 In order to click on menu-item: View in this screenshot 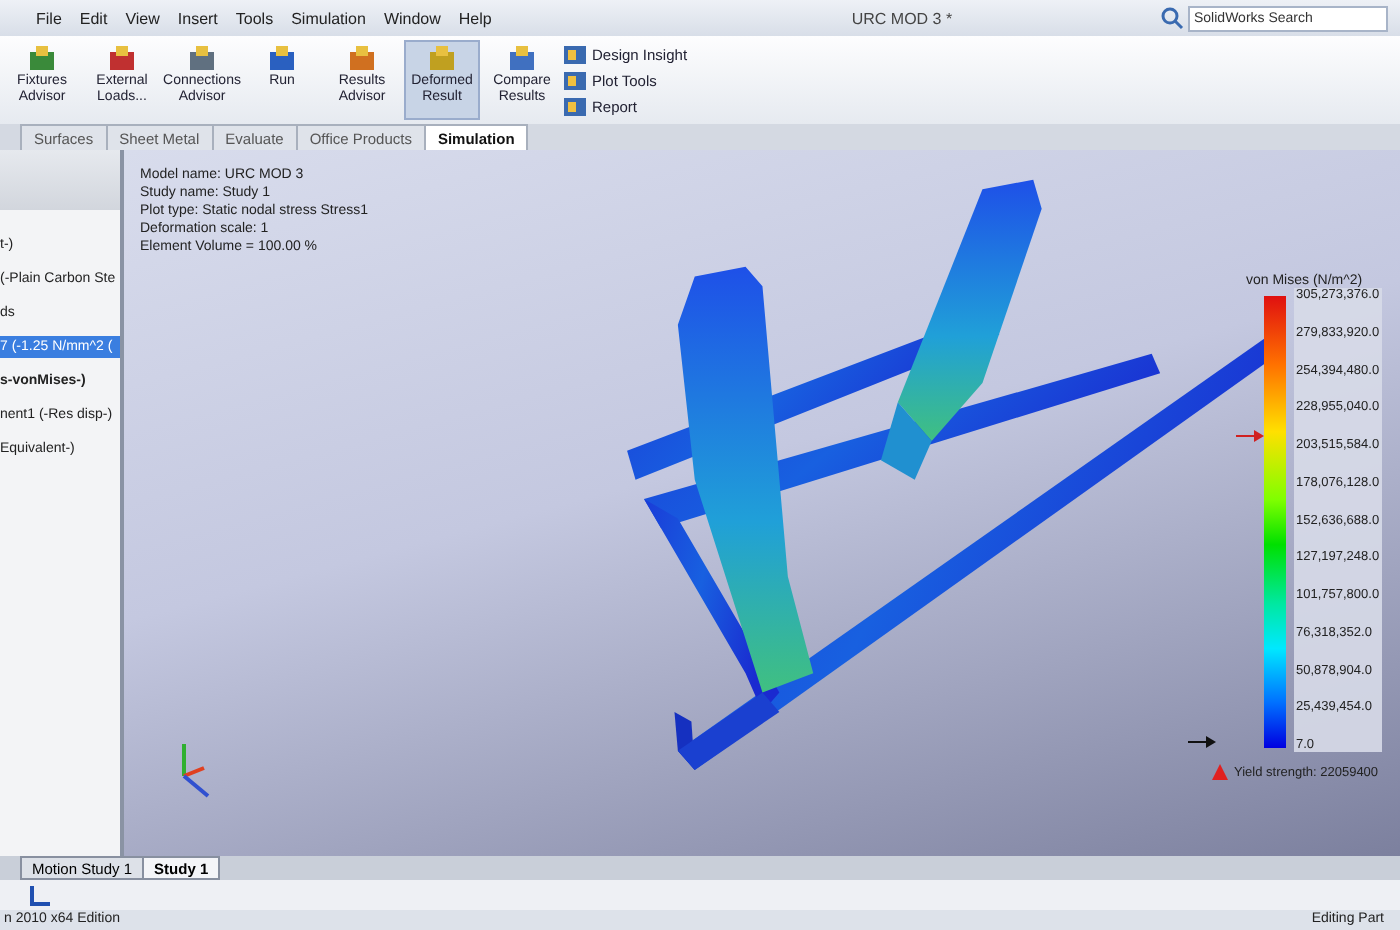, I will do `click(142, 18)`.